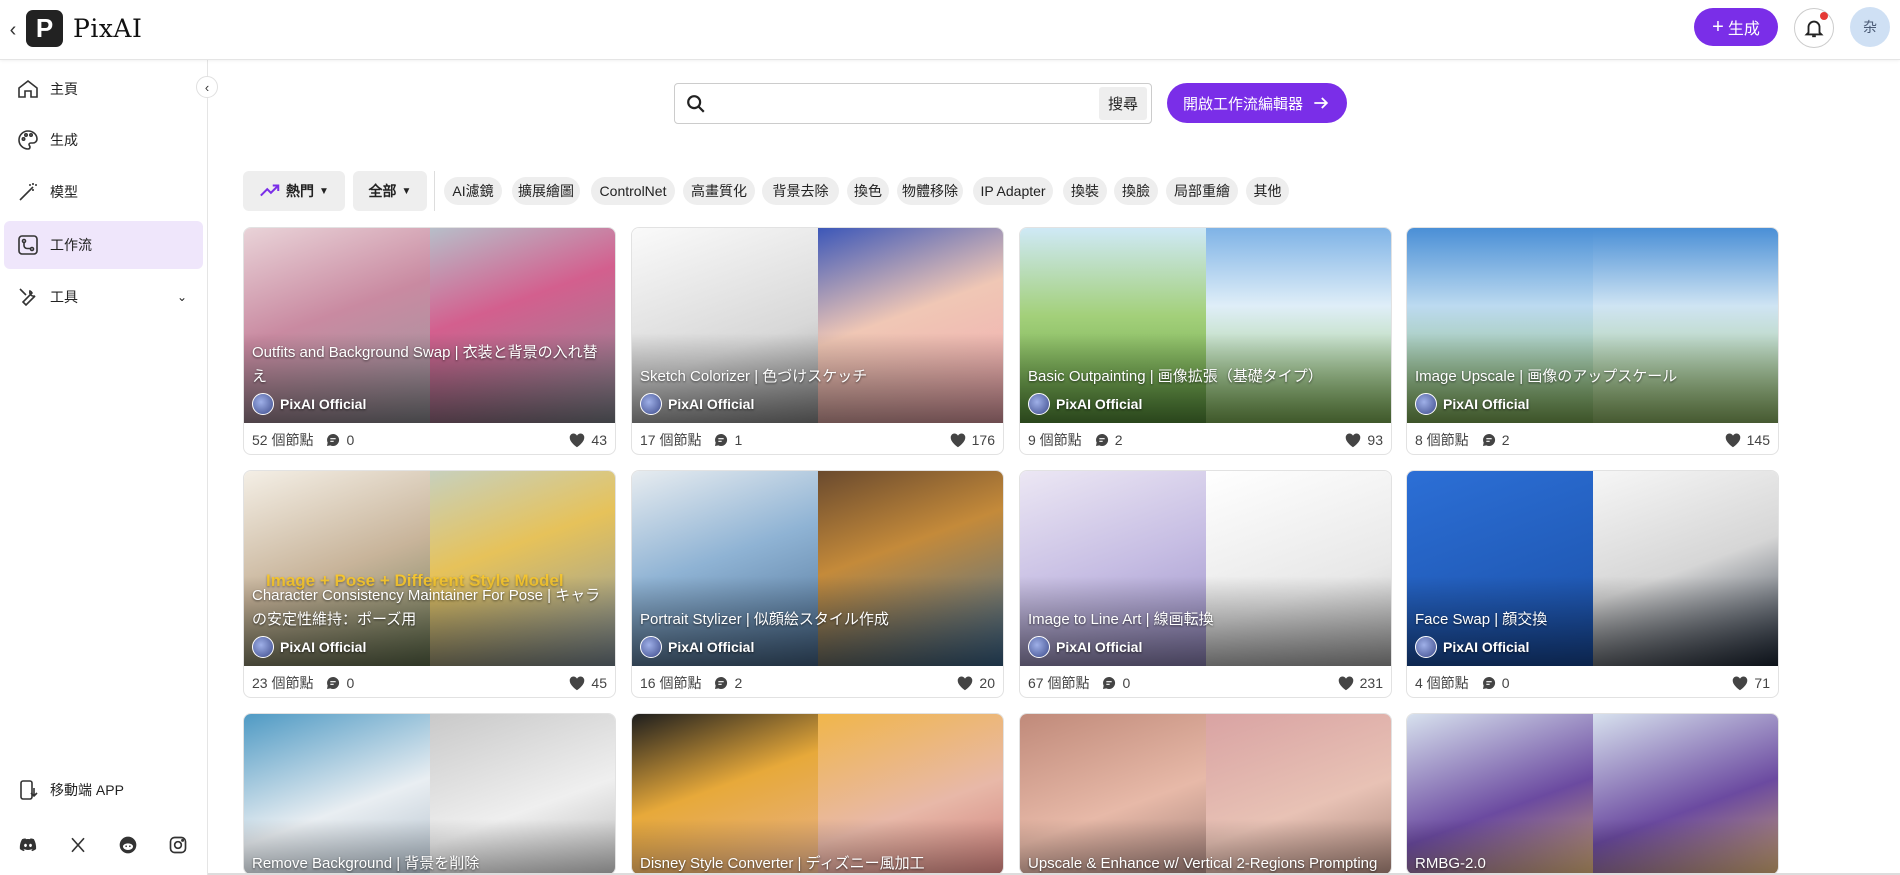 This screenshot has width=1900, height=875. I want to click on workflow-card: Disney Style Converter | ディズニー風加工, so click(817, 794).